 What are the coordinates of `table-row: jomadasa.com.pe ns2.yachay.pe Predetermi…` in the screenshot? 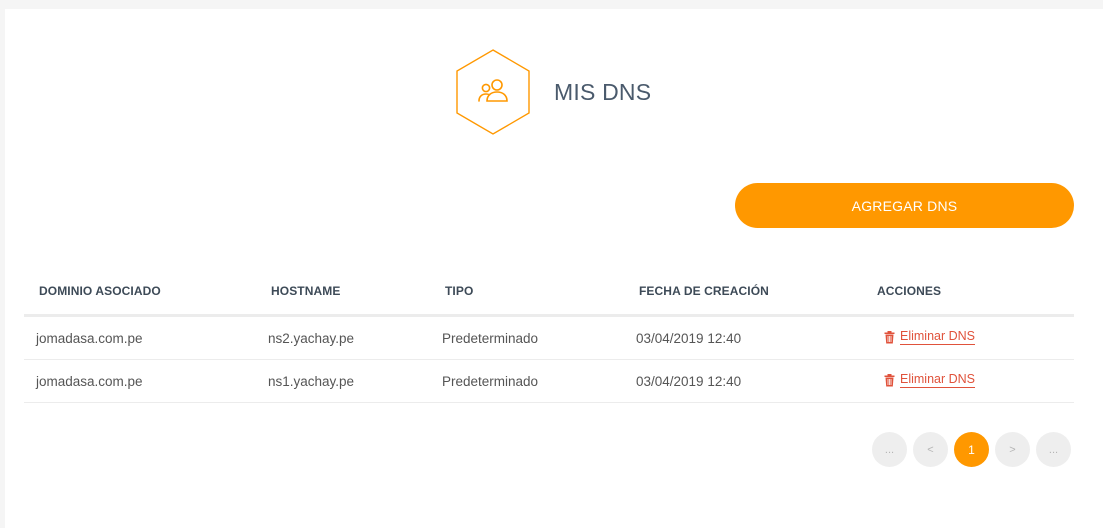 It's located at (549, 338).